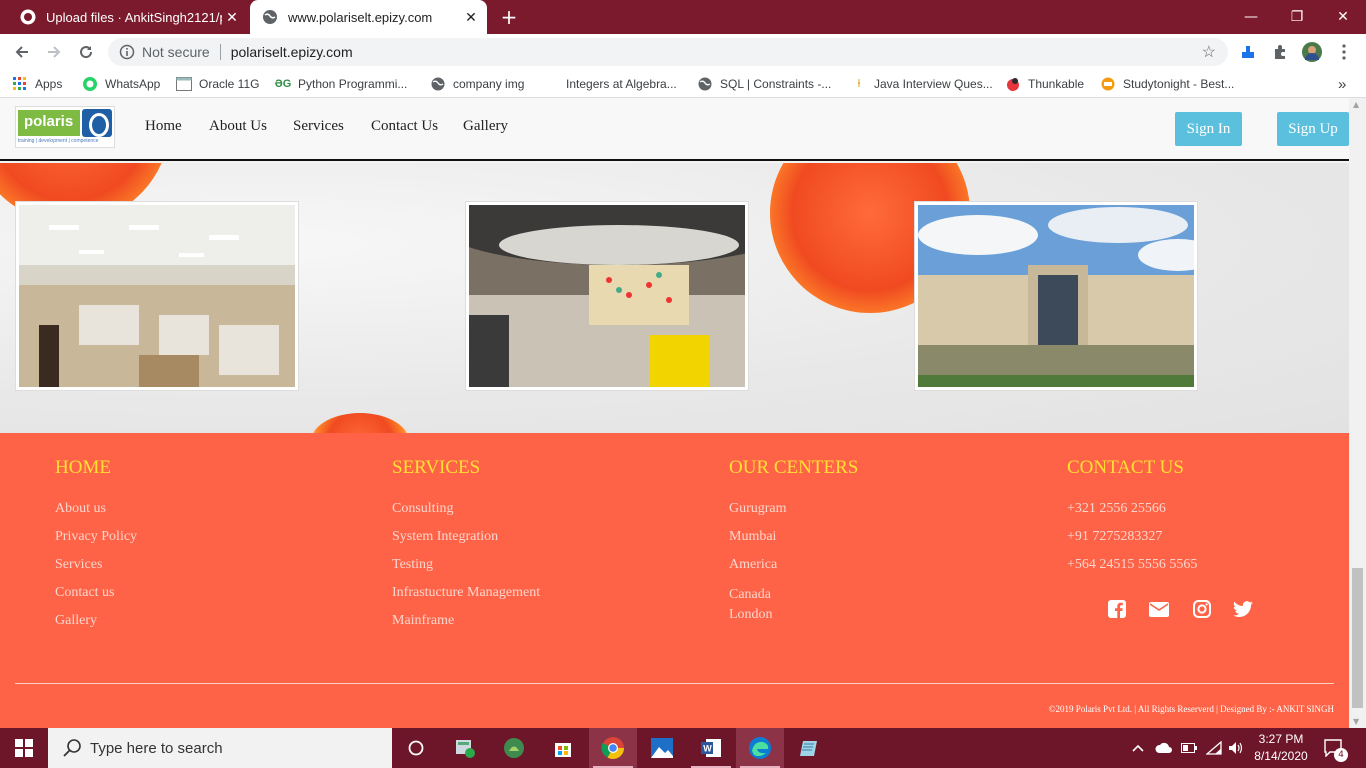  I want to click on arrow-right-icon, so click(54, 52).